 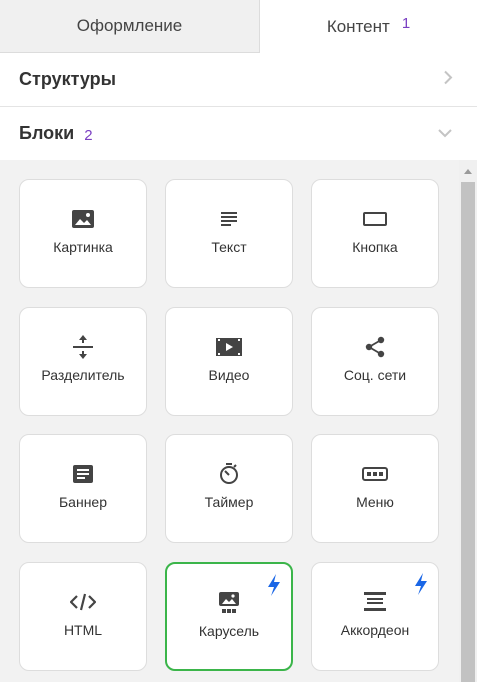 What do you see at coordinates (468, 171) in the screenshot?
I see `scroll-up-arrow-icon` at bounding box center [468, 171].